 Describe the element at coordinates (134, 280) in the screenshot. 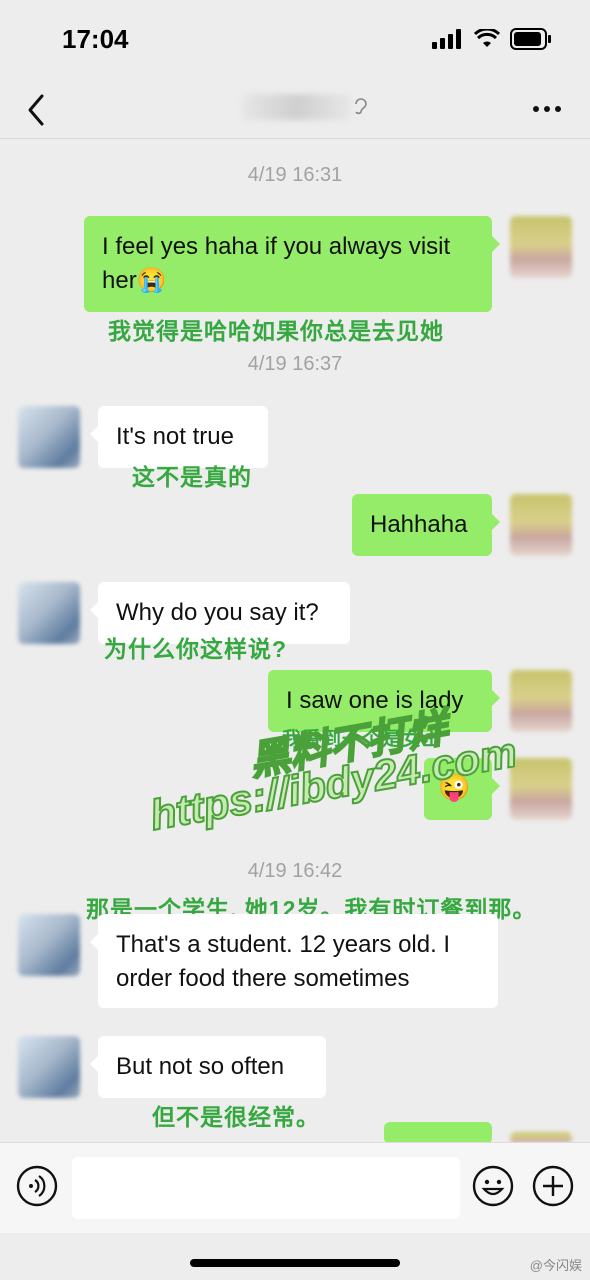

I see `message-line: her😭` at that location.